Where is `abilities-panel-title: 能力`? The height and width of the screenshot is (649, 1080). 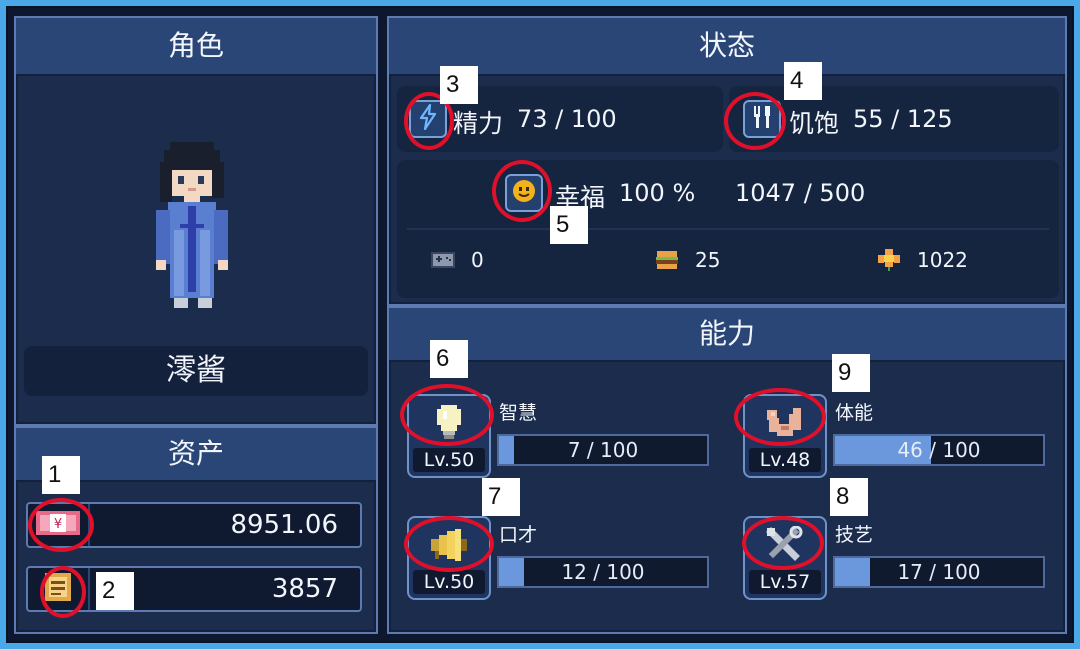 abilities-panel-title: 能力 is located at coordinates (727, 335).